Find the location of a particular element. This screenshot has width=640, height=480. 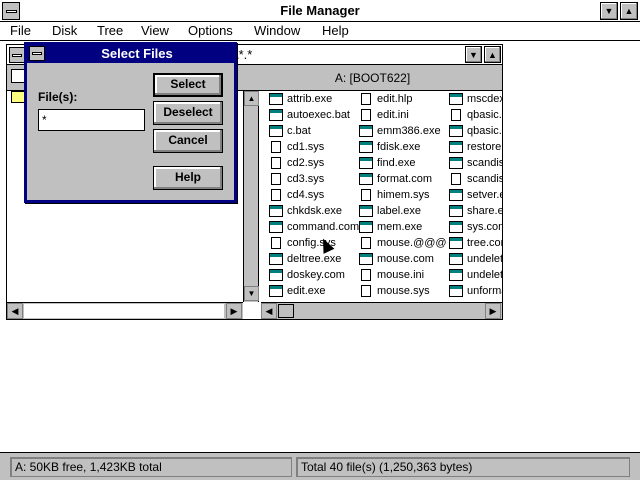

menu-file: File is located at coordinates (20, 30).